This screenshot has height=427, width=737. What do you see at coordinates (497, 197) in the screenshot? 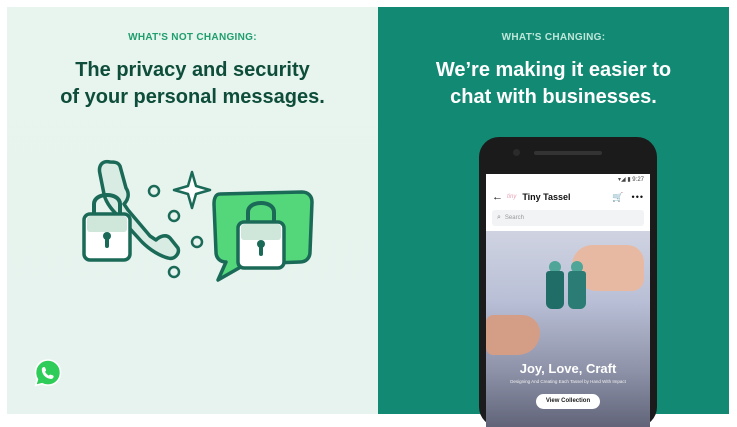
I see `arrow-left-icon: ←` at bounding box center [497, 197].